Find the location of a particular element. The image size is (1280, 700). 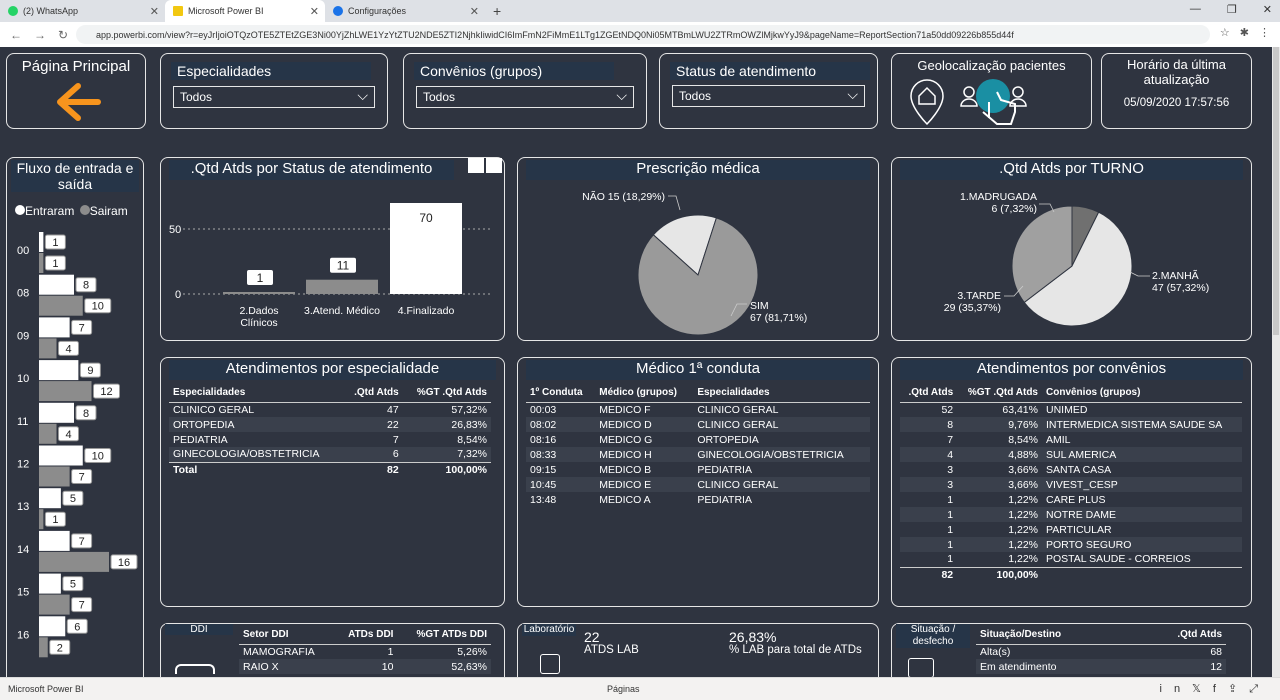

new-tab-button: + is located at coordinates (497, 11).